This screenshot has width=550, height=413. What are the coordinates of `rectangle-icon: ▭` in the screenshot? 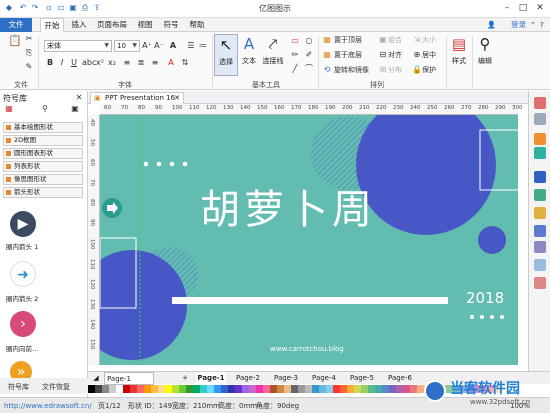 It's located at (295, 41).